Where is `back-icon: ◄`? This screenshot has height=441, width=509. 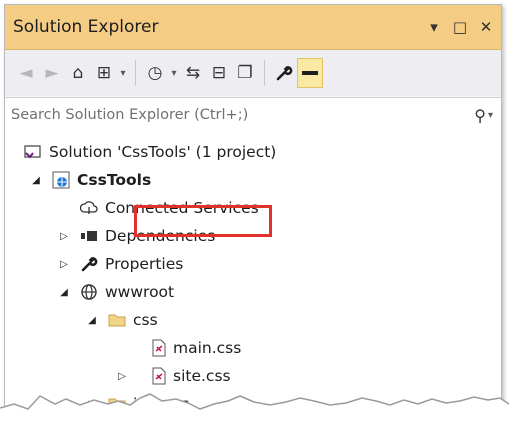 back-icon: ◄ is located at coordinates (26, 73).